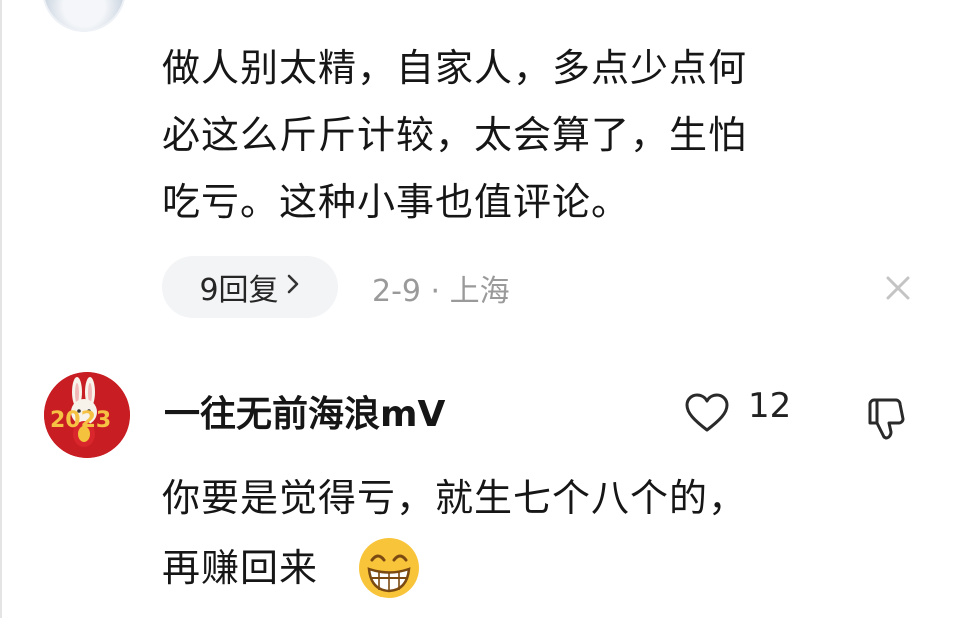  What do you see at coordinates (389, 568) in the screenshot?
I see `grinning-face-emoji` at bounding box center [389, 568].